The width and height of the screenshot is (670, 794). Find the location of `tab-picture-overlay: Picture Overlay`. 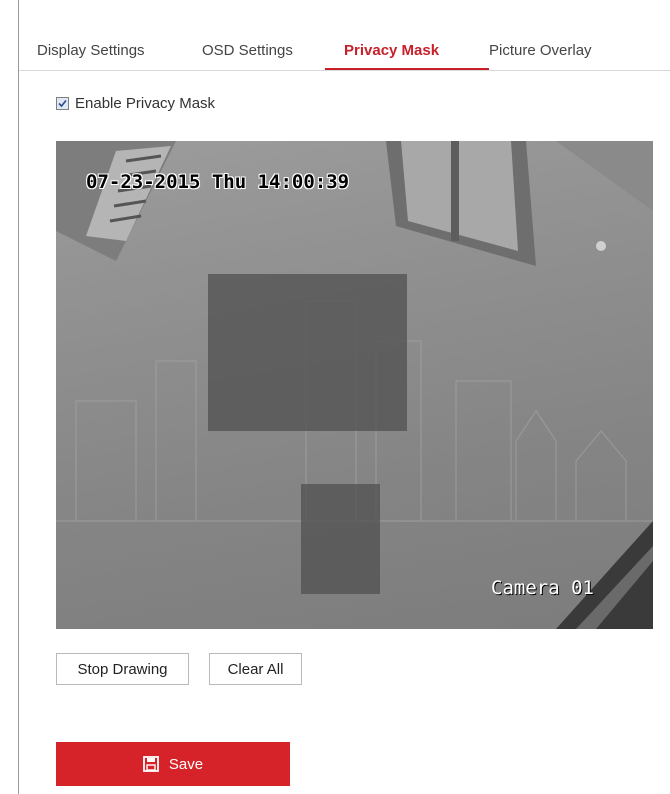

tab-picture-overlay: Picture Overlay is located at coordinates (540, 50).